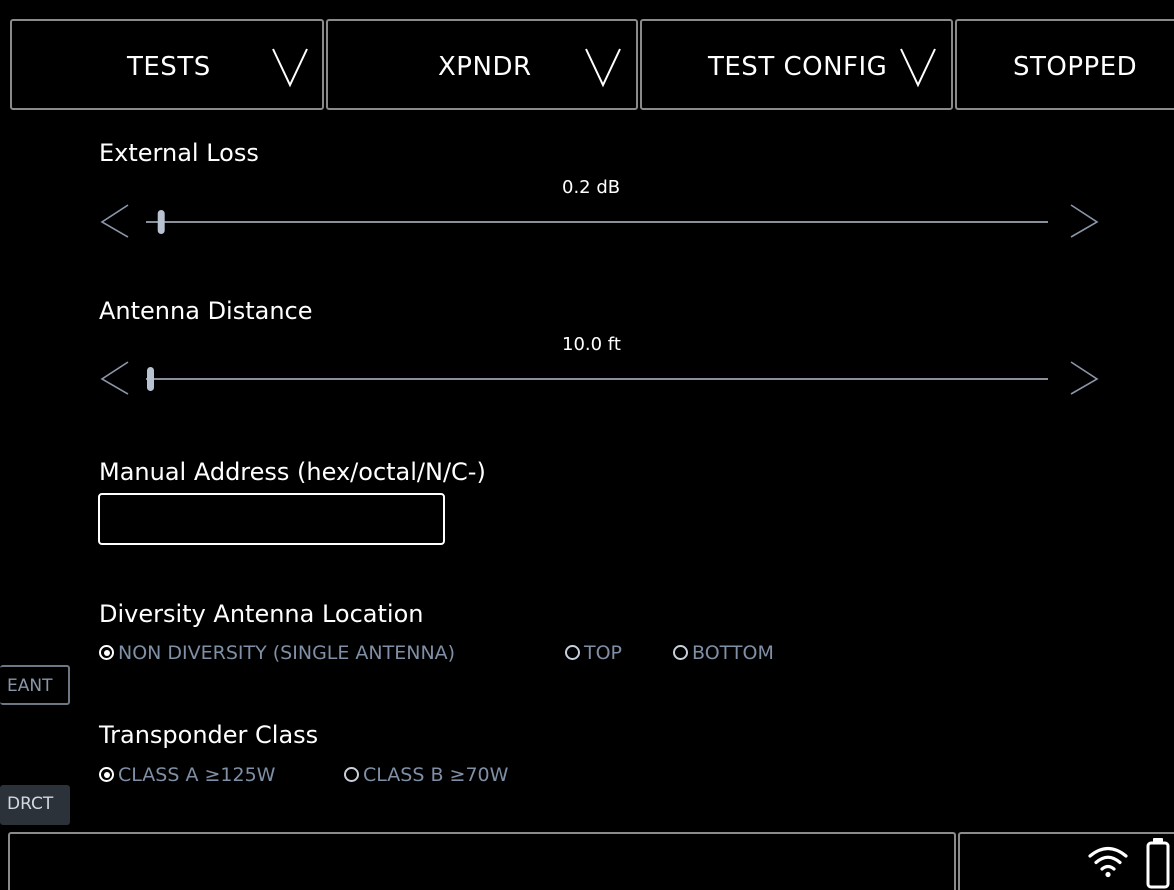 The height and width of the screenshot is (890, 1174). Describe the element at coordinates (261, 614) in the screenshot. I see `diversity-antenna-label: Diversity Antenna Location` at that location.